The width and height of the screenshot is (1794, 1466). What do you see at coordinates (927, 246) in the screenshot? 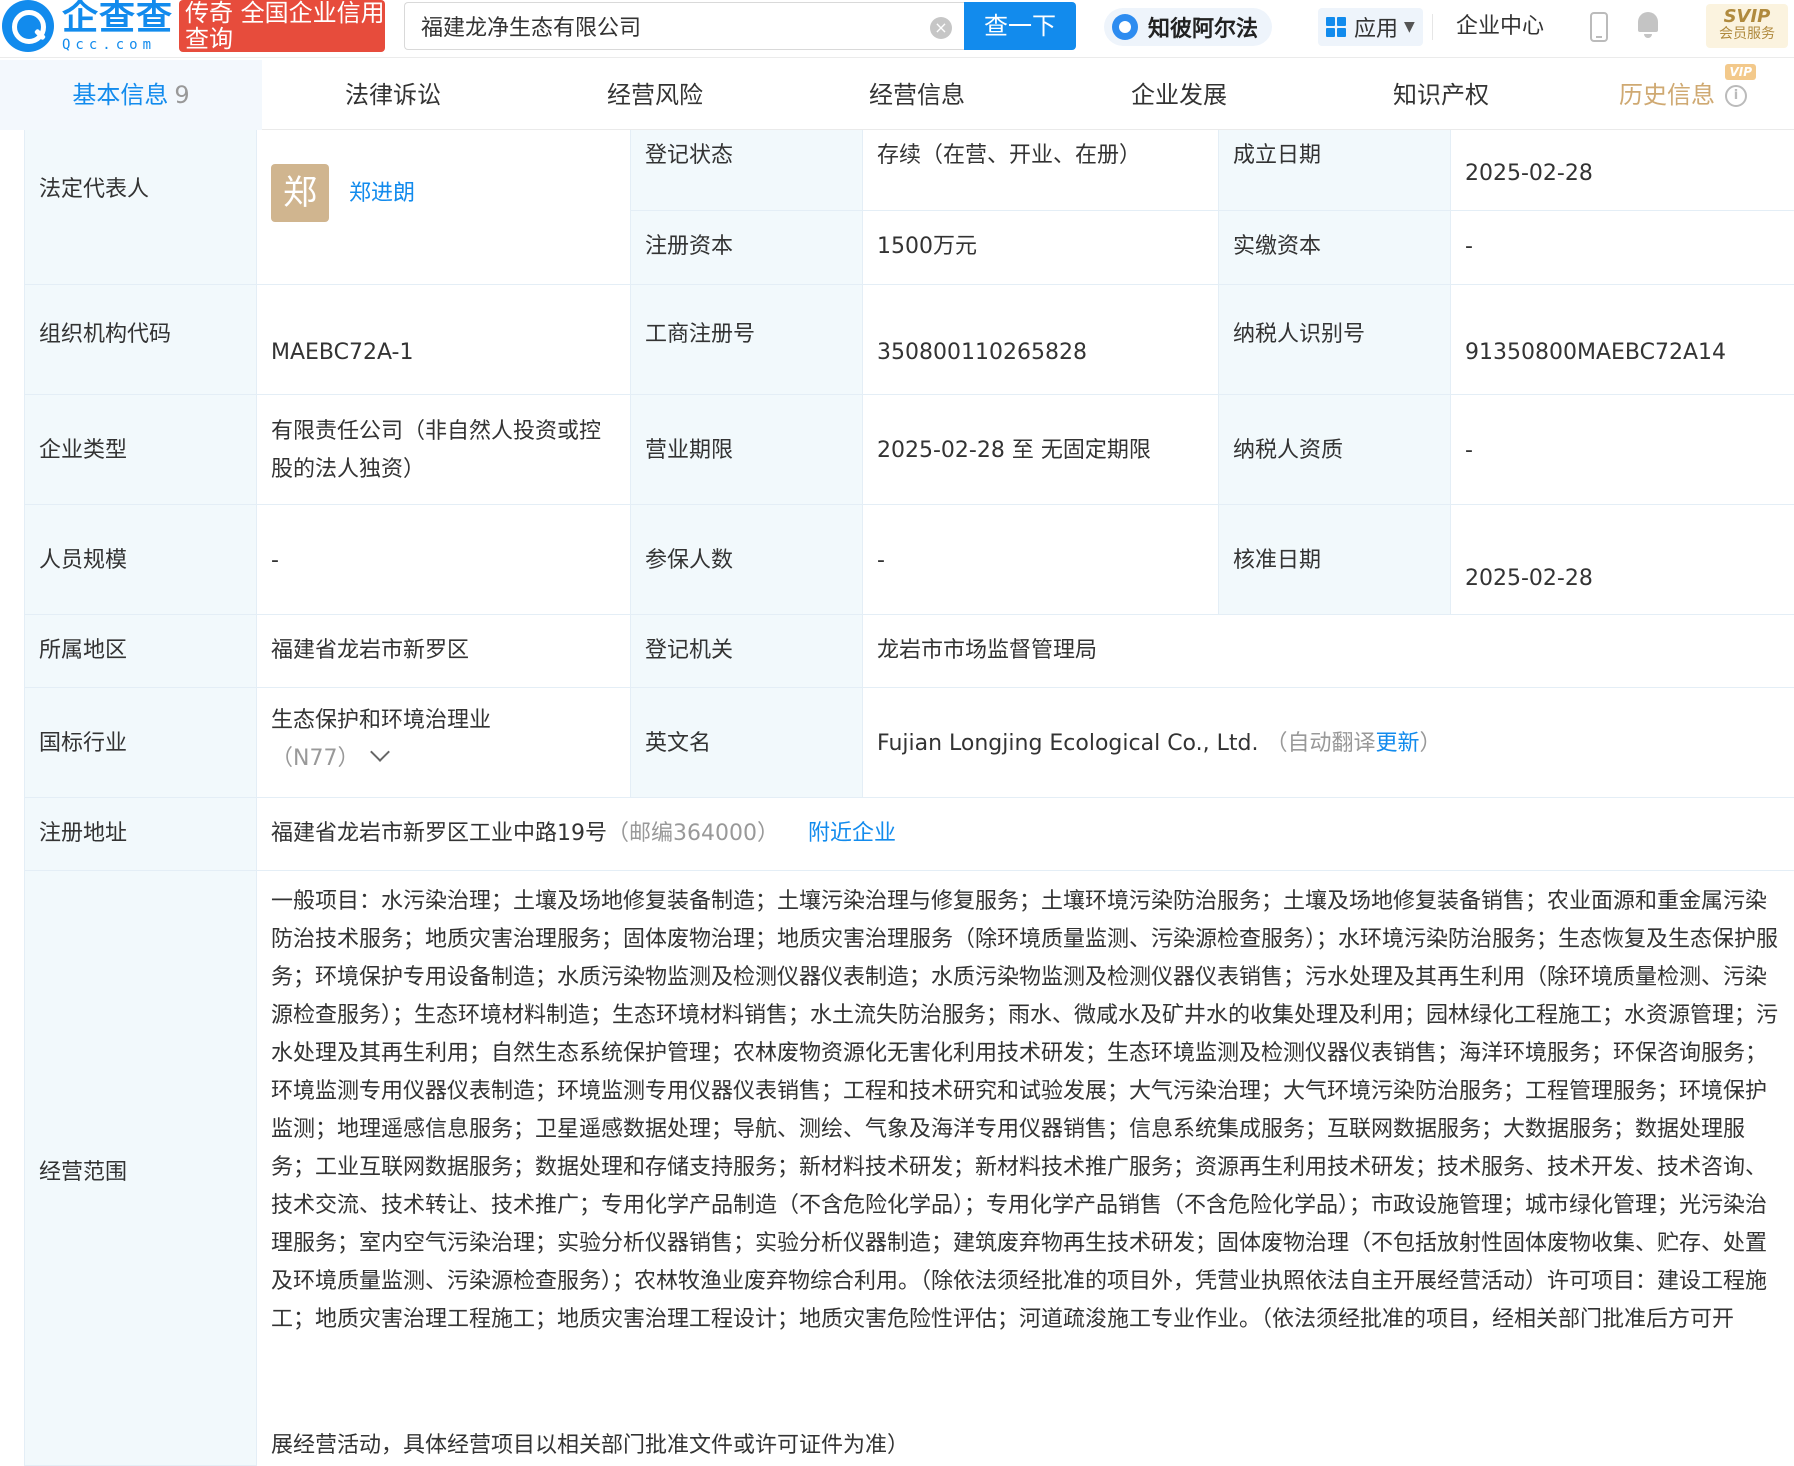
I see `field-value: 1500万元` at bounding box center [927, 246].